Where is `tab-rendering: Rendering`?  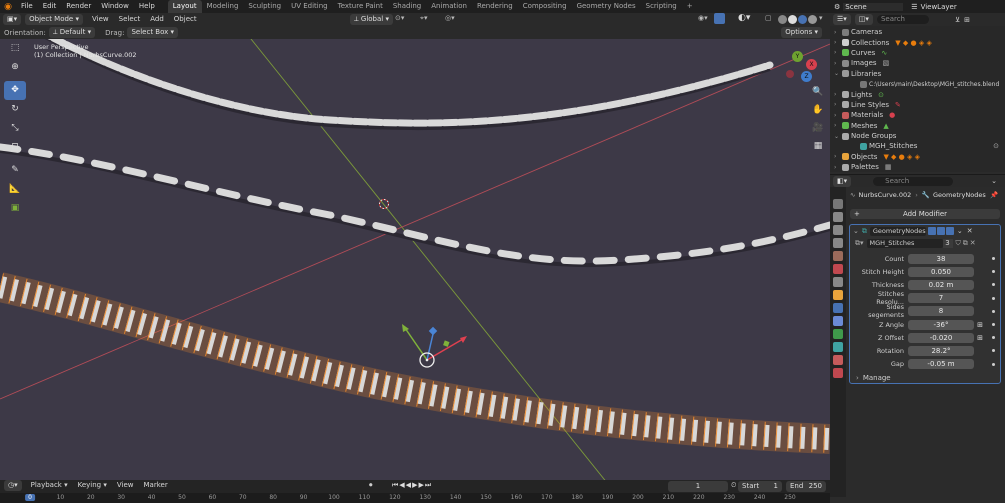
tab-rendering: Rendering is located at coordinates (495, 6).